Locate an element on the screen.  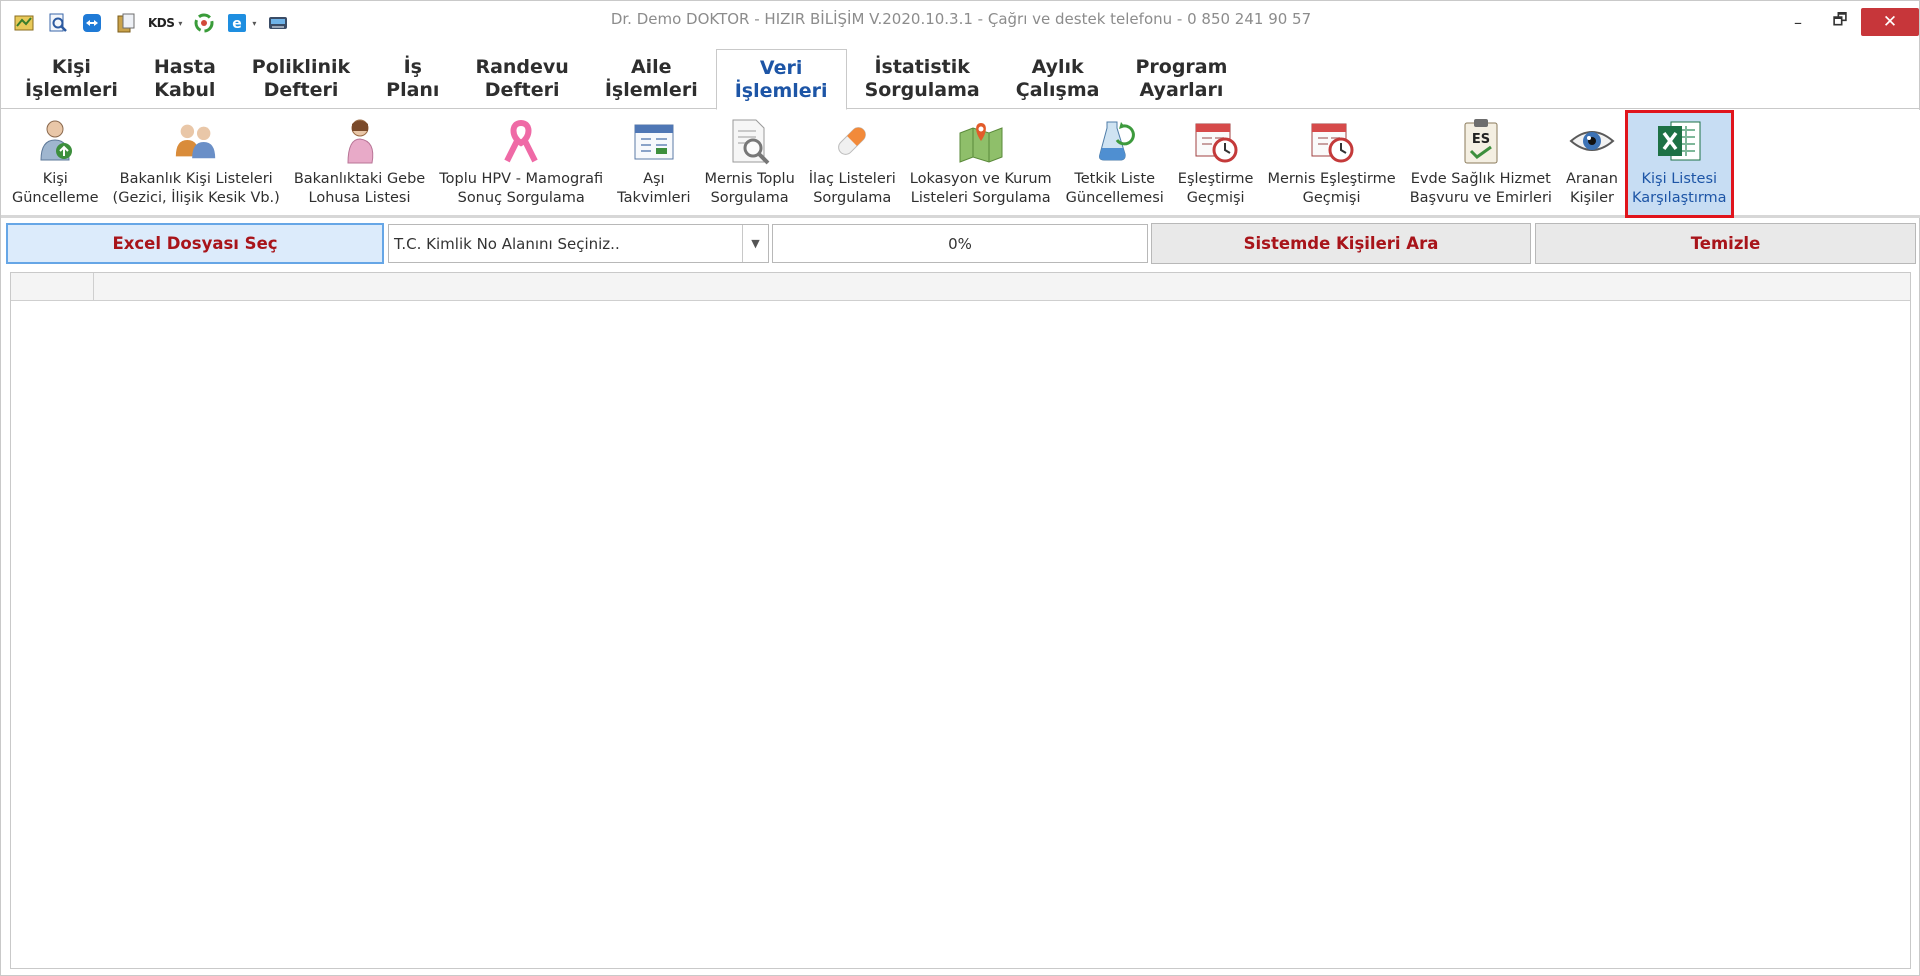
map-icon is located at coordinates (24, 23).